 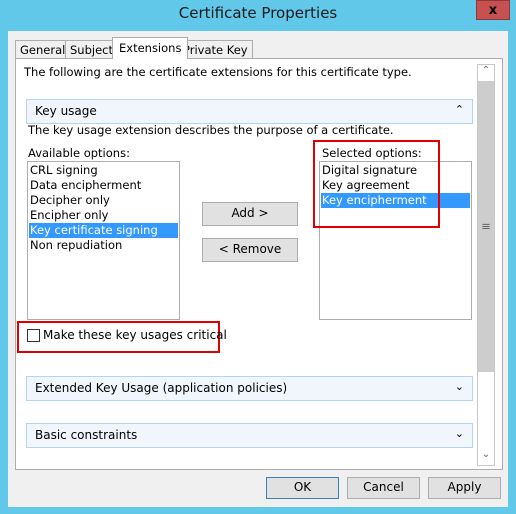 I want to click on tab-private-key: Private Key, so click(x=215, y=49).